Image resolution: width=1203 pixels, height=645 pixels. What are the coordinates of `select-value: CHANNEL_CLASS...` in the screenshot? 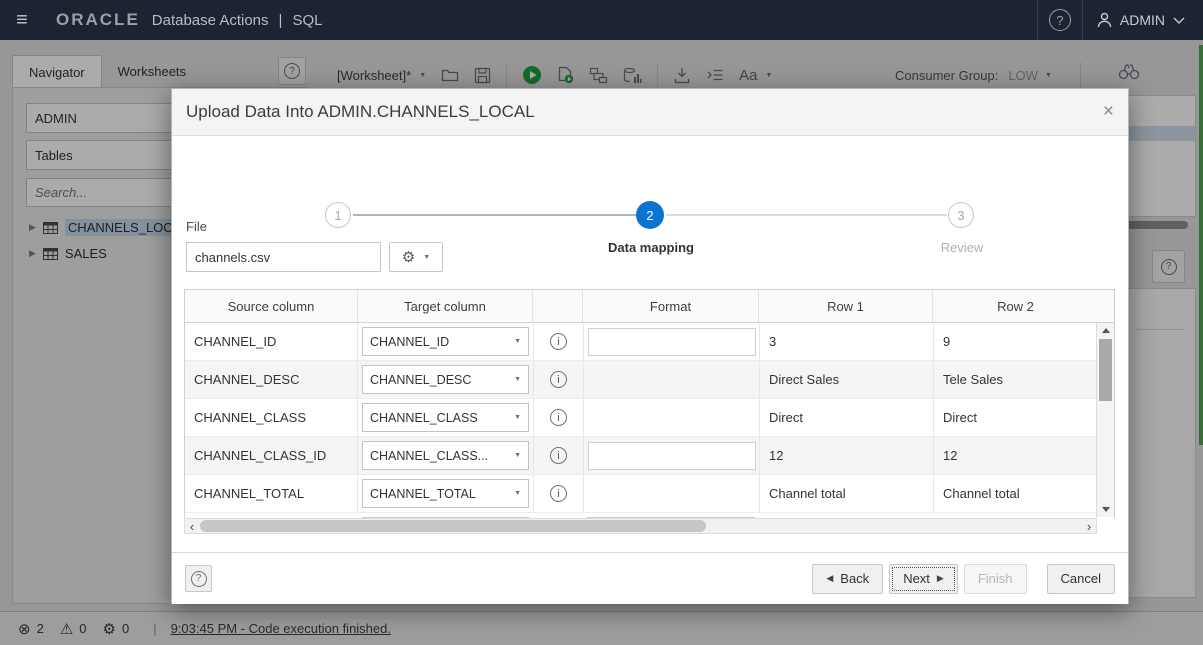 It's located at (429, 455).